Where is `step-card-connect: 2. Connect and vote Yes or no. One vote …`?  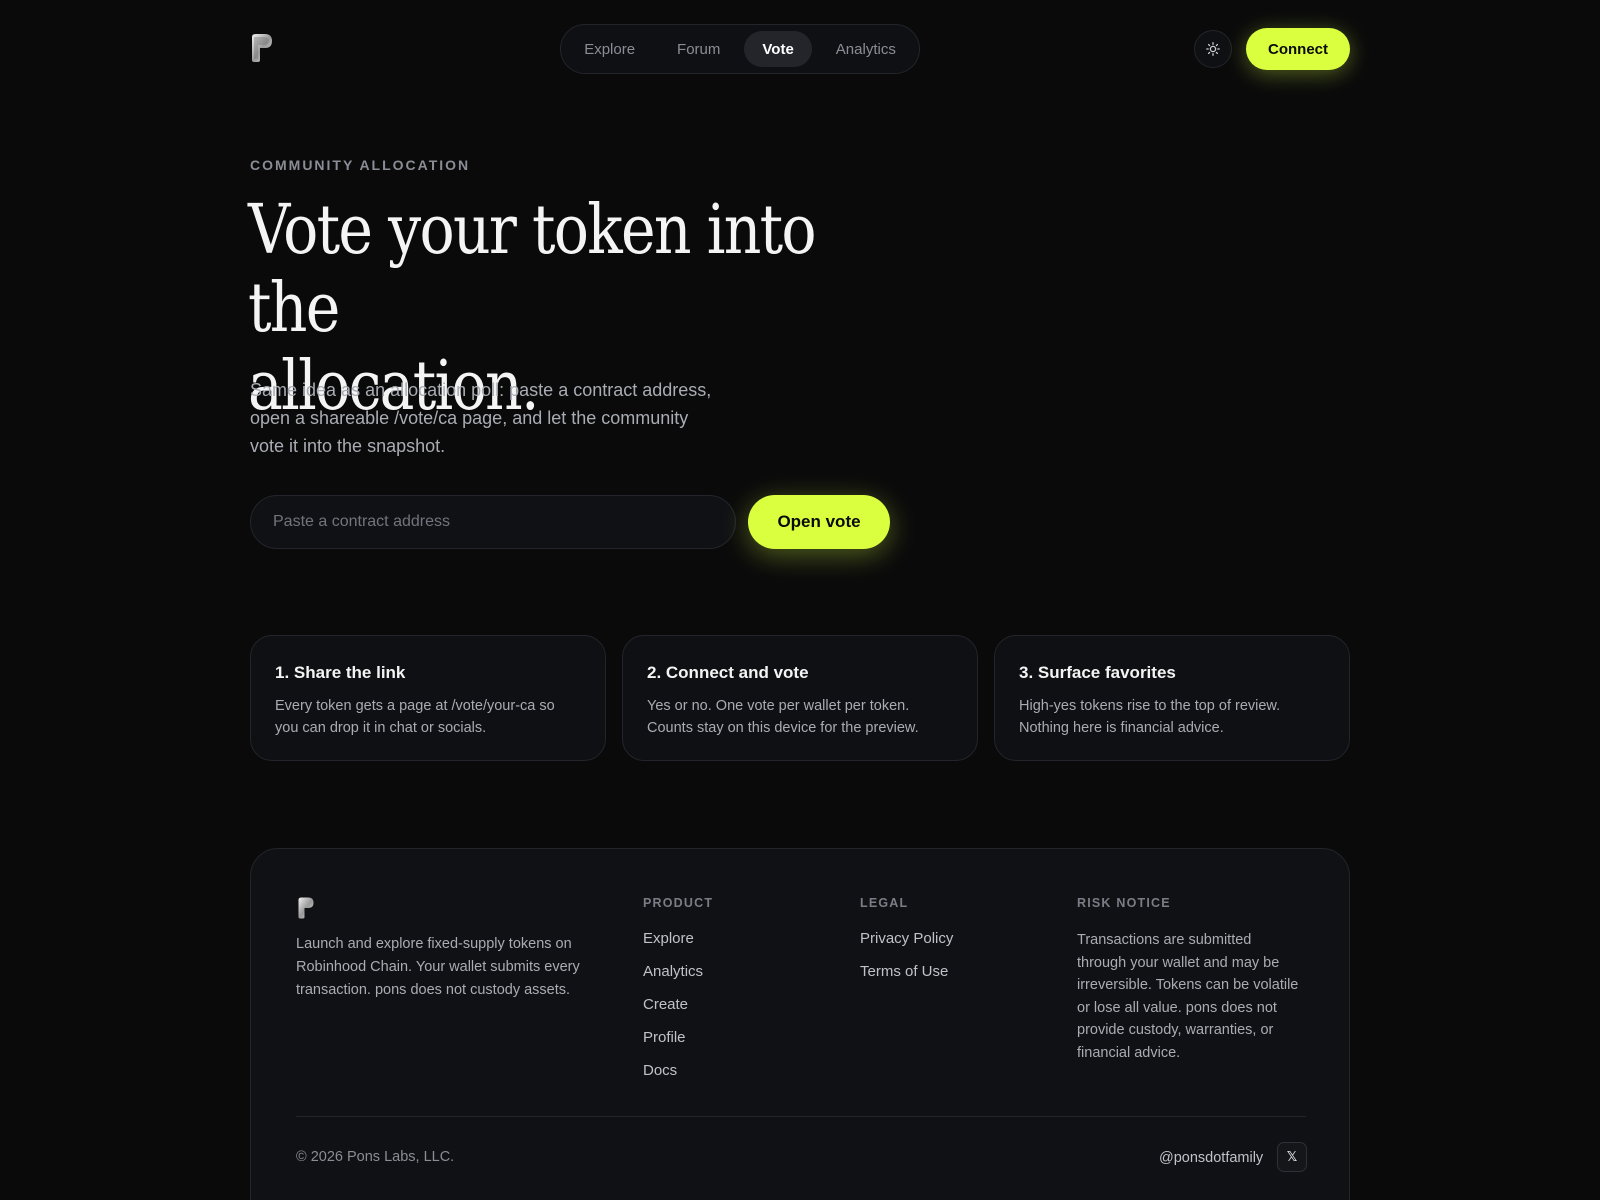 step-card-connect: 2. Connect and vote Yes or no. One vote … is located at coordinates (800, 698).